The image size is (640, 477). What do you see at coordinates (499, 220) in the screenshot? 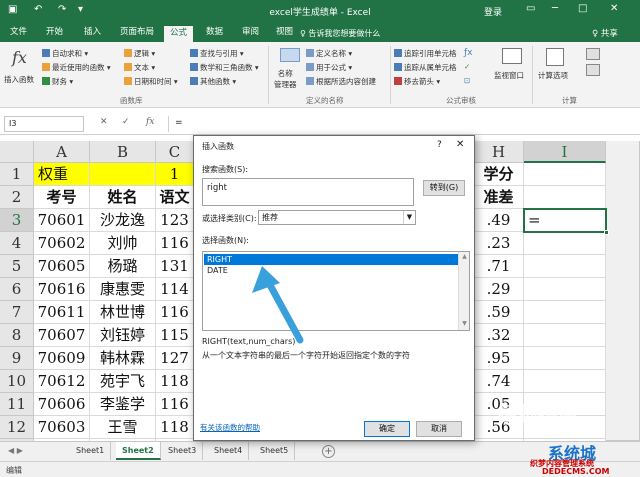
I see `cell-h3: .49` at bounding box center [499, 220].